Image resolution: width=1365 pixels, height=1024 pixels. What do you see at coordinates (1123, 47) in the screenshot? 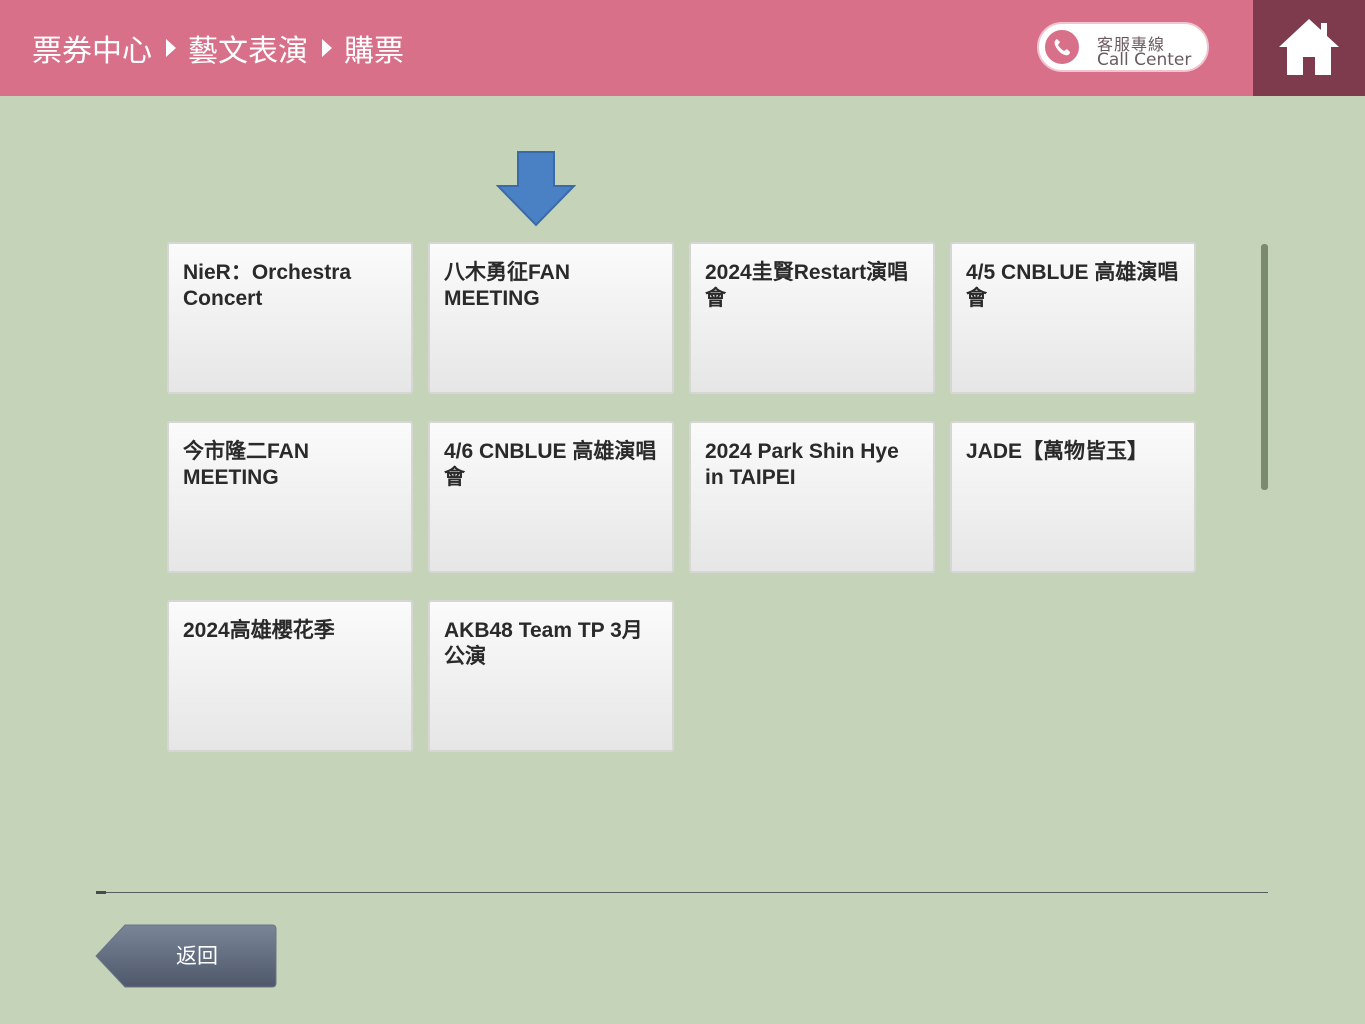
I see `call-center-button: 客服專線 Call Center` at bounding box center [1123, 47].